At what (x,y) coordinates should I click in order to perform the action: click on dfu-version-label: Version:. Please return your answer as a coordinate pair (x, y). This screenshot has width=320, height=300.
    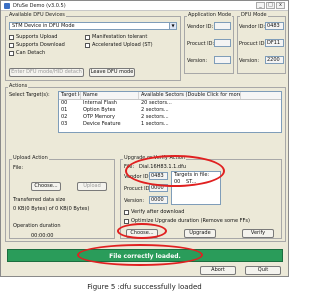
    Looking at the image, I should click on (249, 61).